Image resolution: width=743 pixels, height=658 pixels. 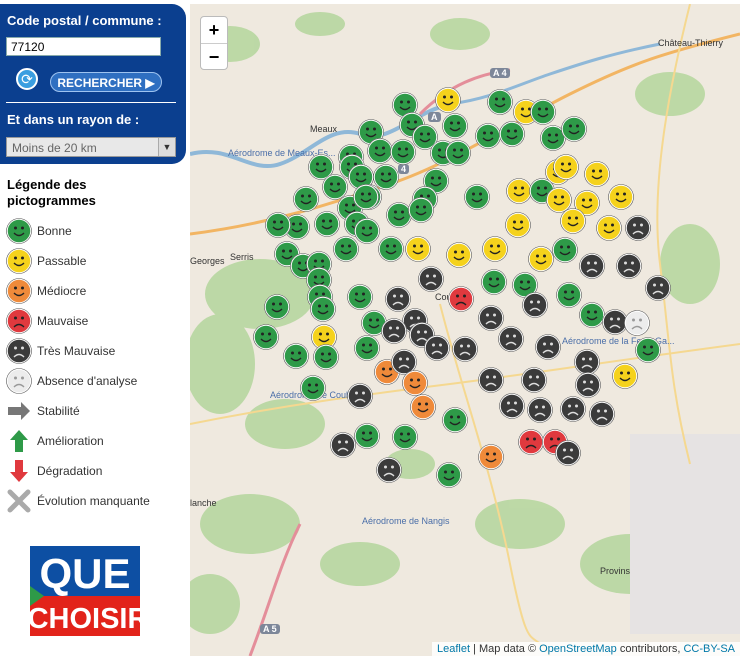 What do you see at coordinates (404, 169) in the screenshot?
I see `road-shield: 4` at bounding box center [404, 169].